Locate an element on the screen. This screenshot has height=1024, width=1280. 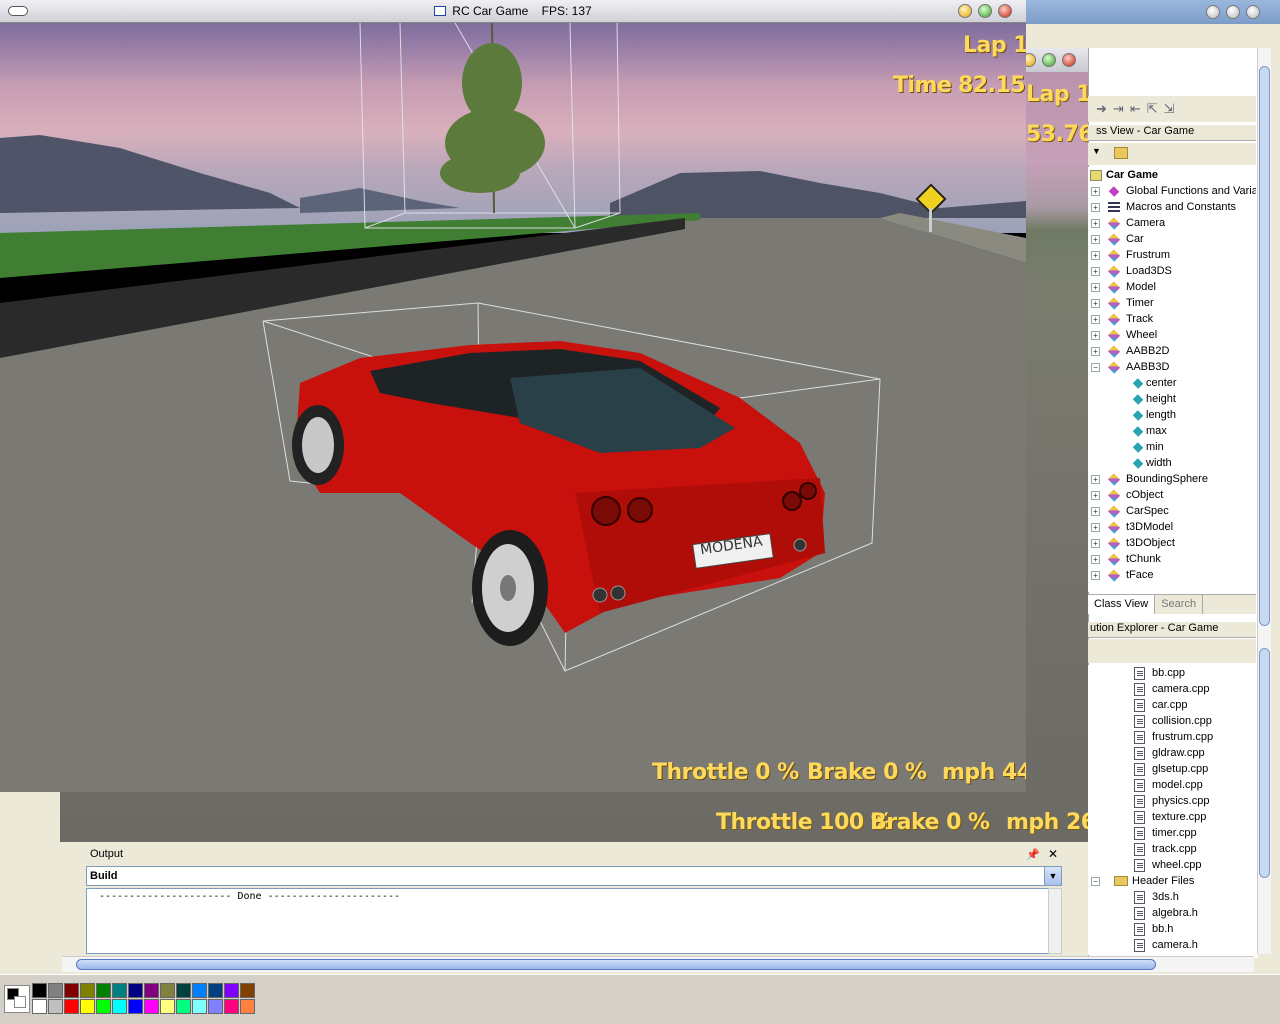
output-vertical-scrollbar is located at coordinates (1055, 921).